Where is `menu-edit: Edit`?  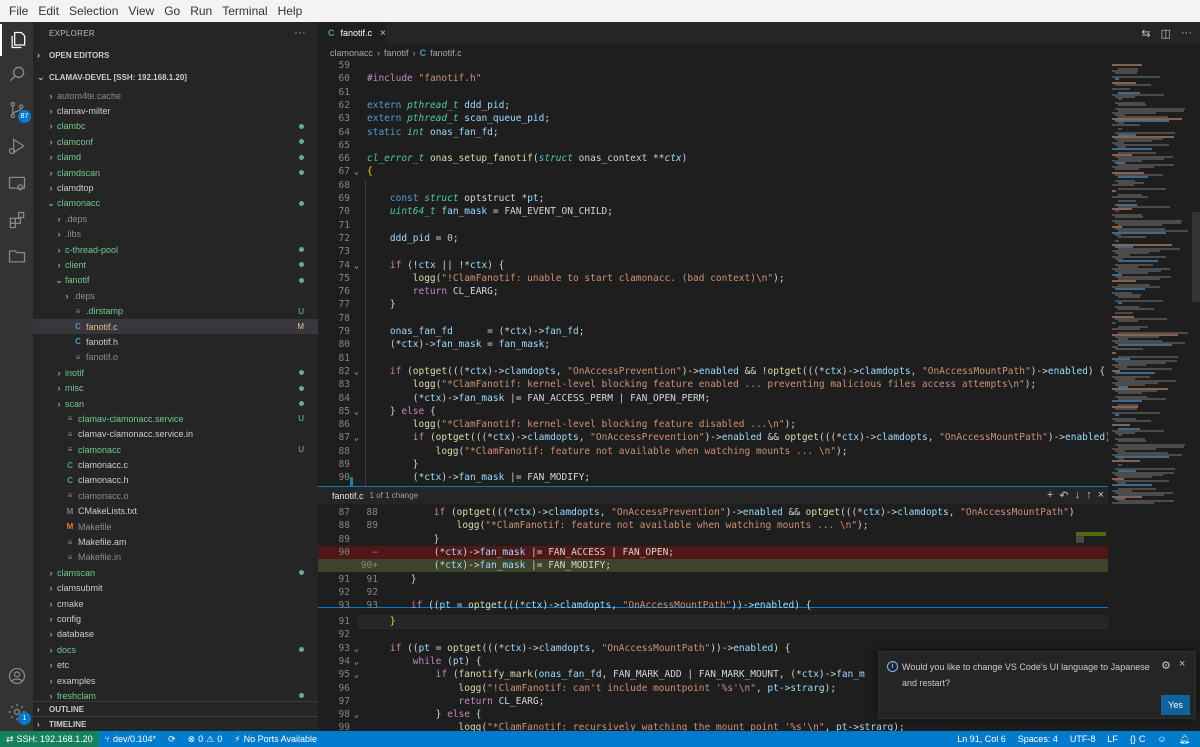
menu-edit: Edit is located at coordinates (48, 11).